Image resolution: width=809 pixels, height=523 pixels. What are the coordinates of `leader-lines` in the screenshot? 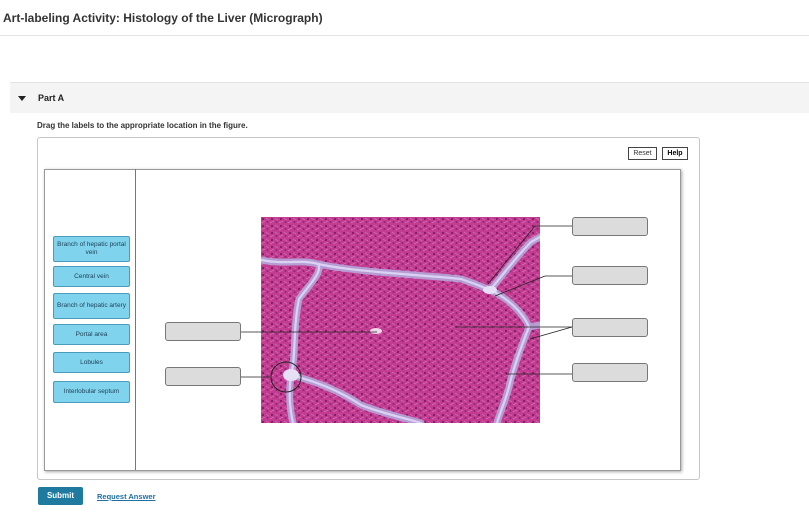 It's located at (407, 301).